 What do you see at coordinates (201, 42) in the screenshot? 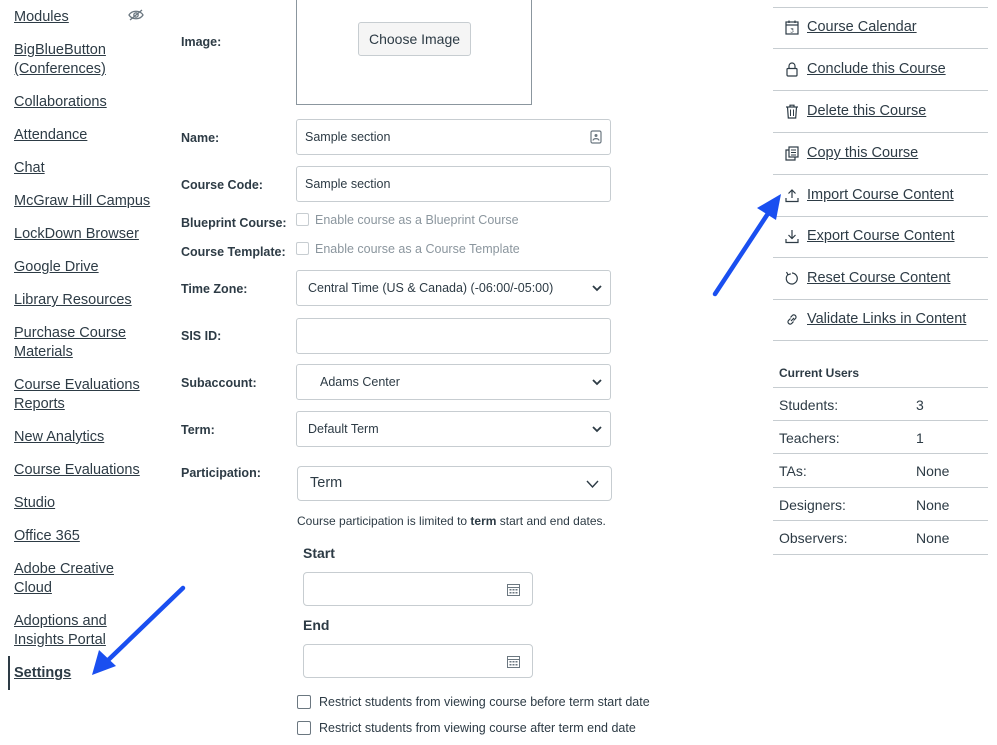
I see `image-label: Image:` at bounding box center [201, 42].